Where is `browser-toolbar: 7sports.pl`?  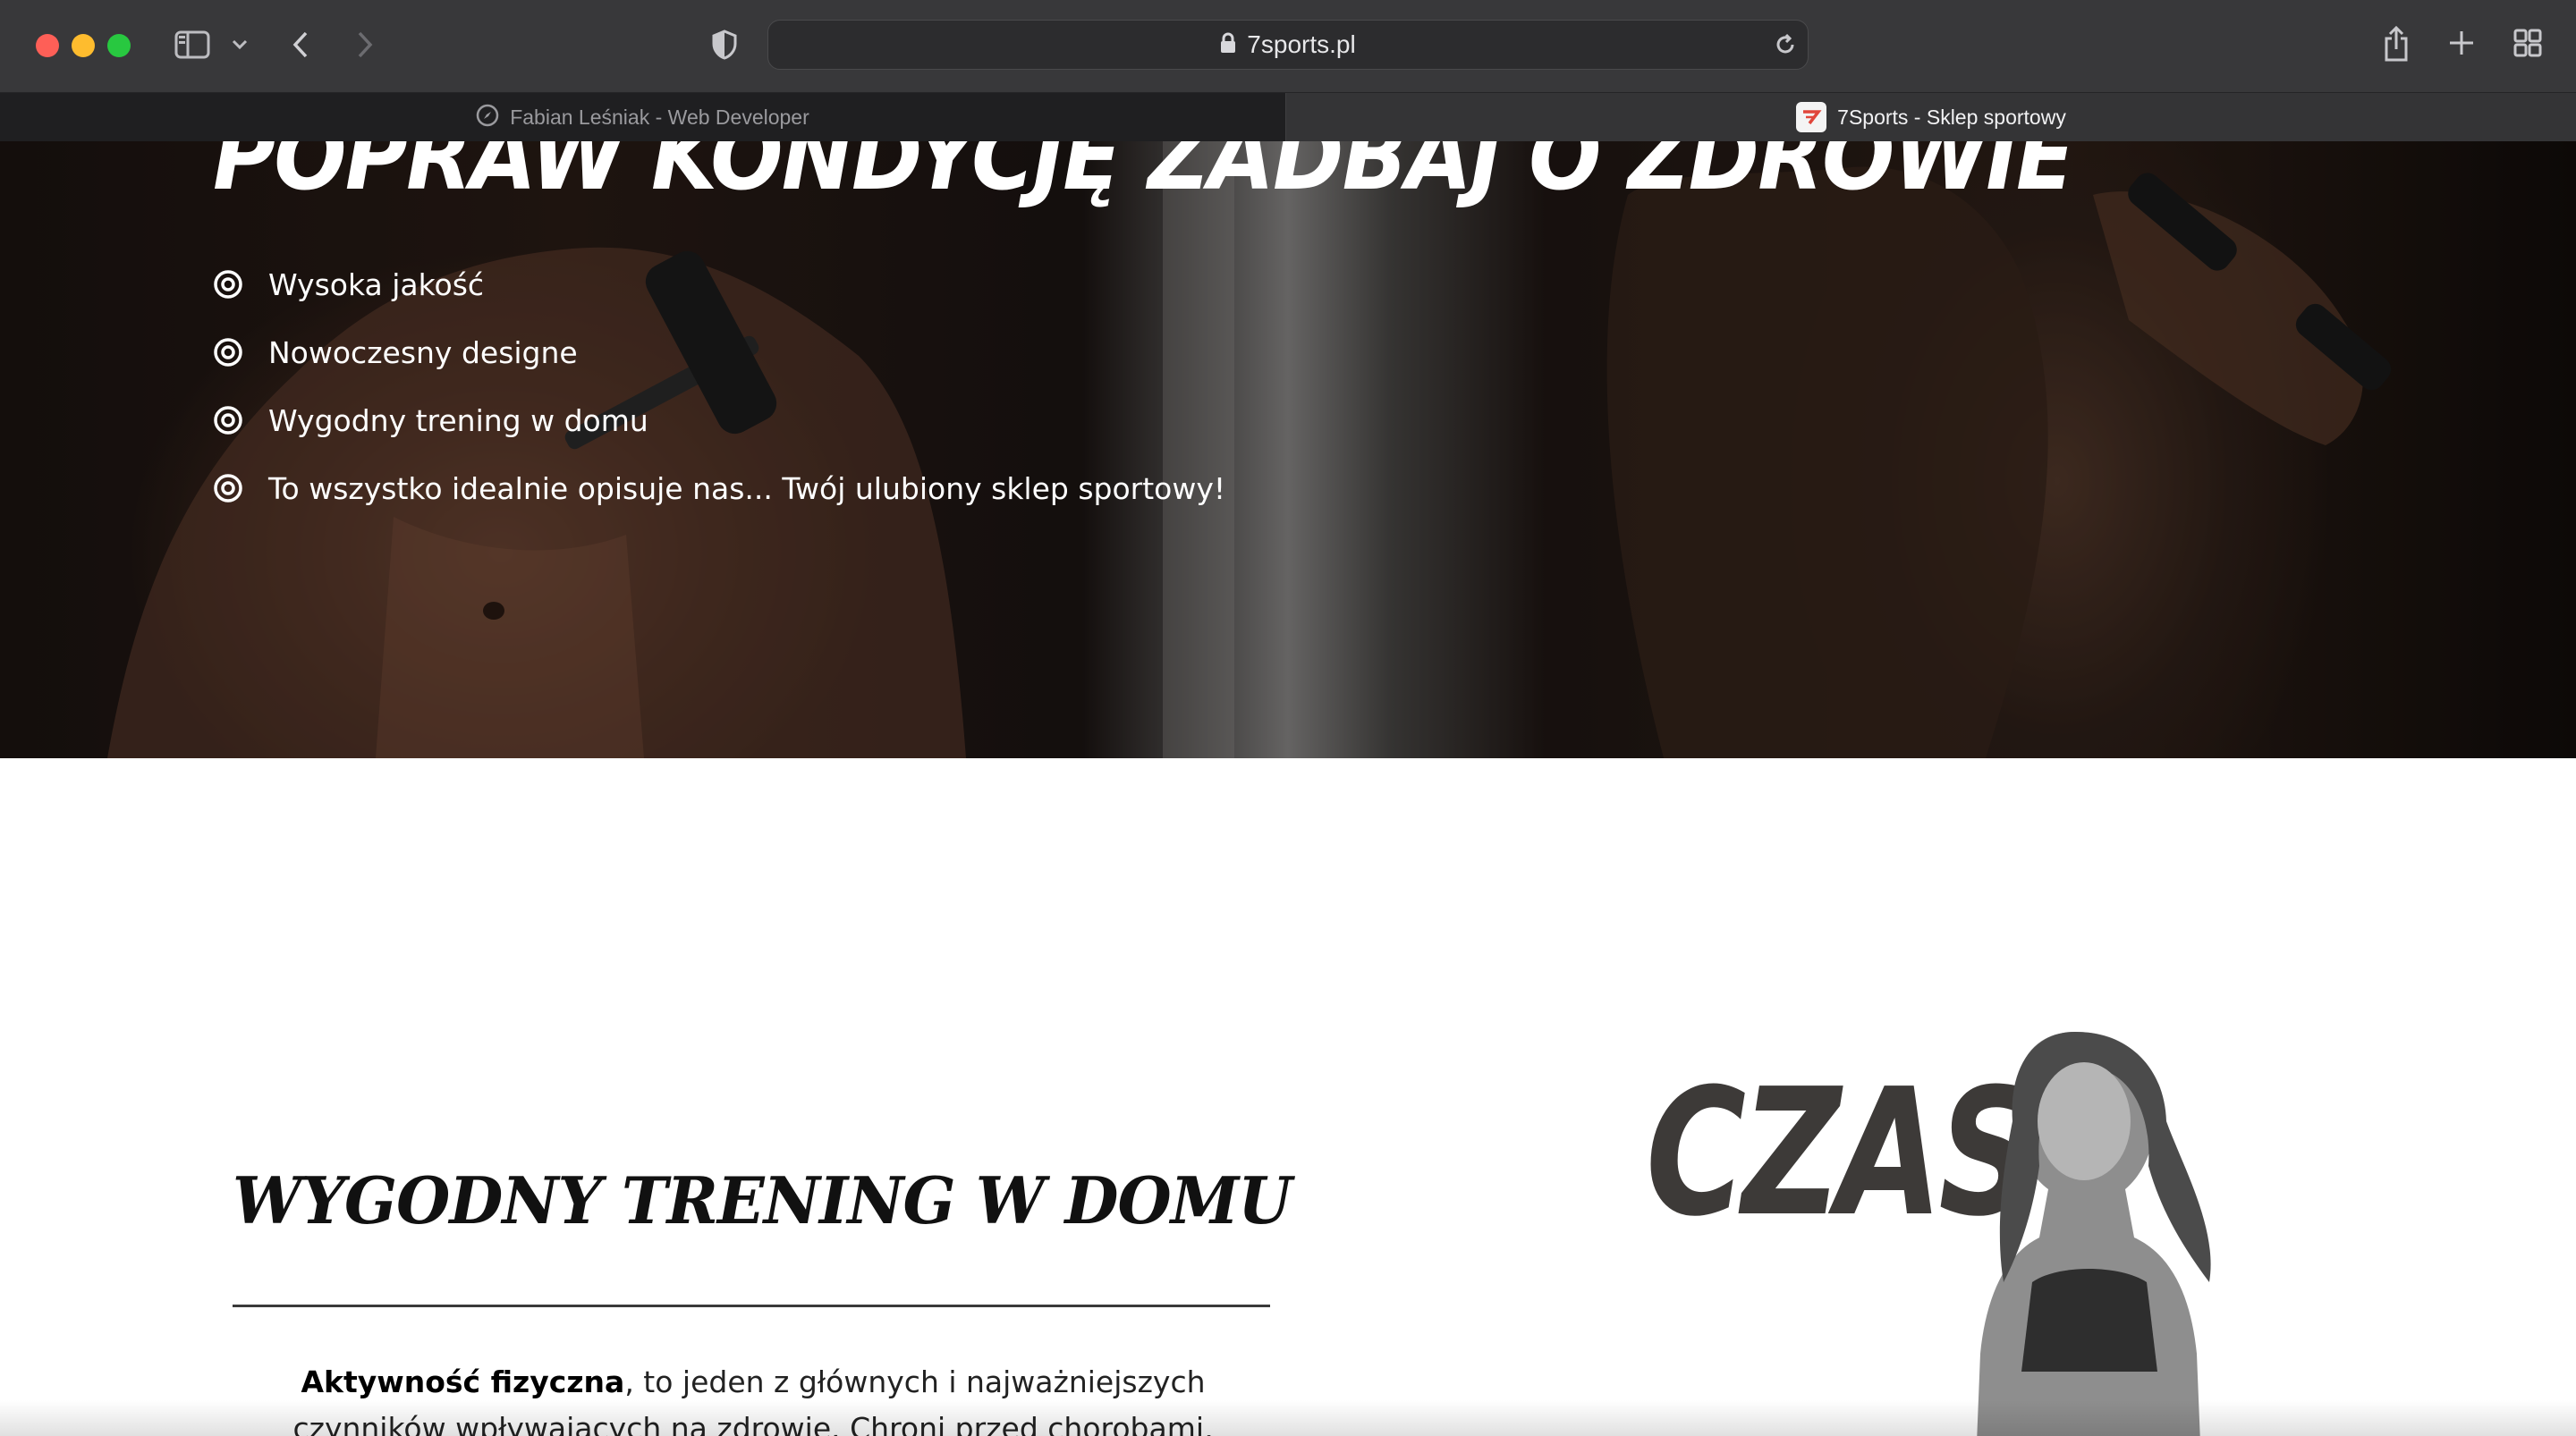
browser-toolbar: 7sports.pl is located at coordinates (1288, 46).